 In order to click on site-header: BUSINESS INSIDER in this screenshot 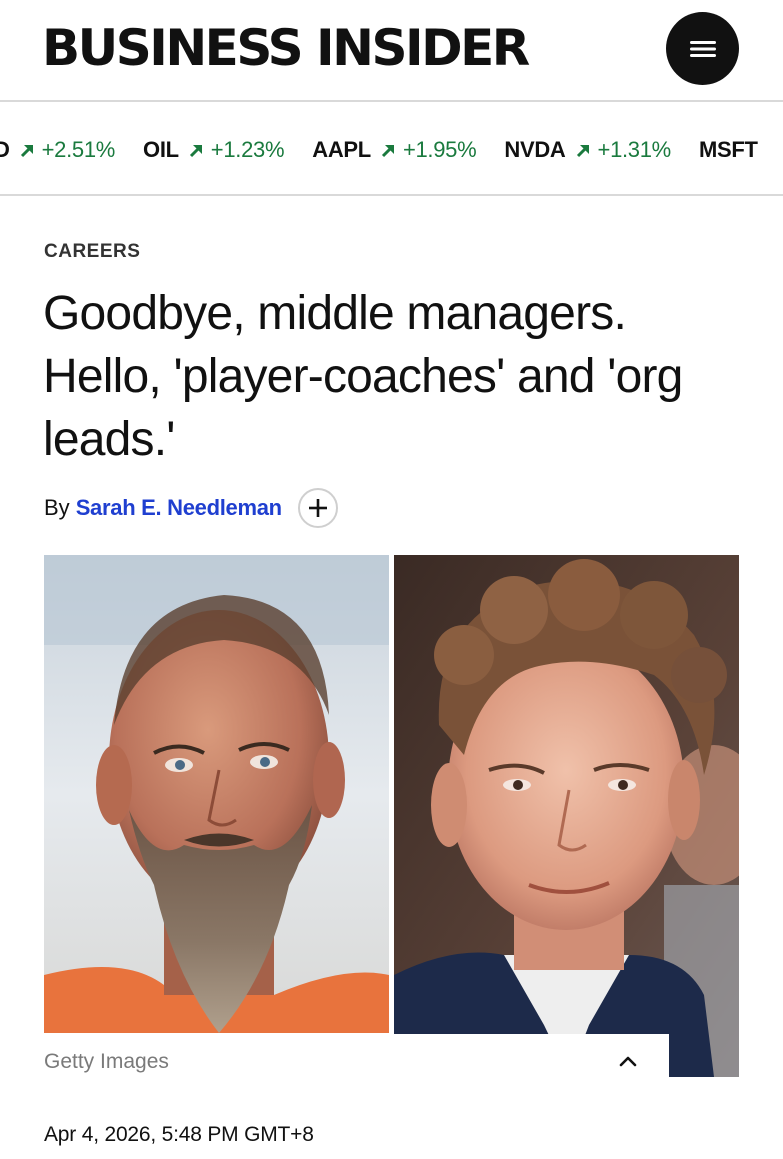, I will do `click(391, 51)`.